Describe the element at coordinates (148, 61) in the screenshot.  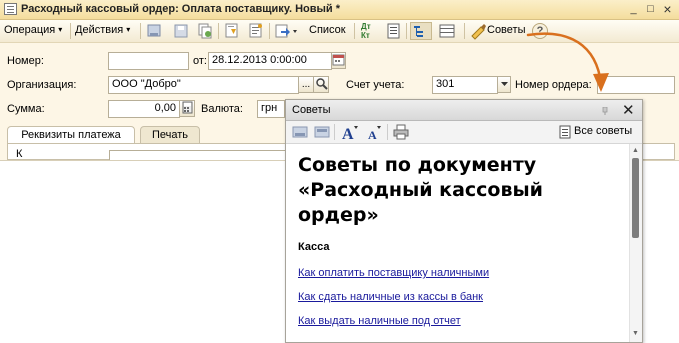
I see `number-field` at that location.